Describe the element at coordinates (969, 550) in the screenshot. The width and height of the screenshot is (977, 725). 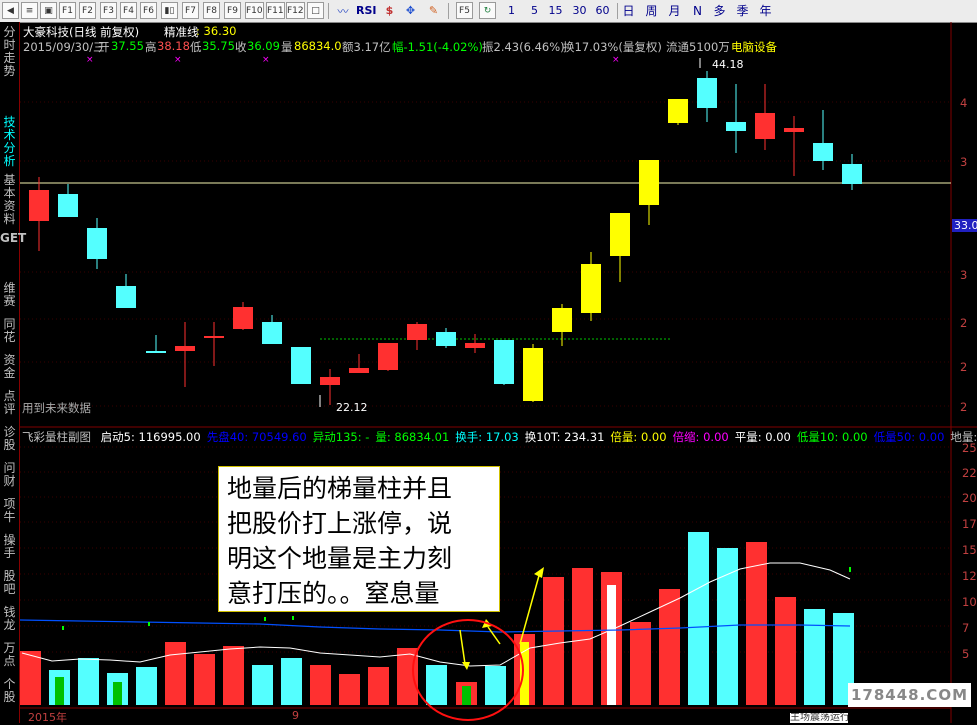
I see `vol-tick: 15` at that location.